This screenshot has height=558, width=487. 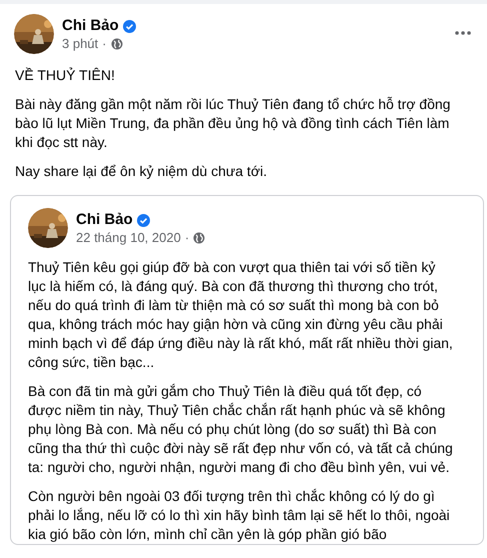 What do you see at coordinates (241, 429) in the screenshot?
I see `post-text: Bà con đã tin mà gửi gắm cho Thuỷ Tiên là điều quá tốt đẹp, có được niềm tin này, Thuỷ Tiên chắc chắn rất hạnh phúc và sẽ không phụ lòng Bà con. Mà nếu có phụ chút lòng (do sơ suất) thì Bà con cũng tha thứ thì cuộc đời này sẽ rất đẹp như vốn có, và tất cả chúng ta: người cho, người nhận, người mang đi cho đều bình yên, vui vẻ.` at bounding box center [241, 429].